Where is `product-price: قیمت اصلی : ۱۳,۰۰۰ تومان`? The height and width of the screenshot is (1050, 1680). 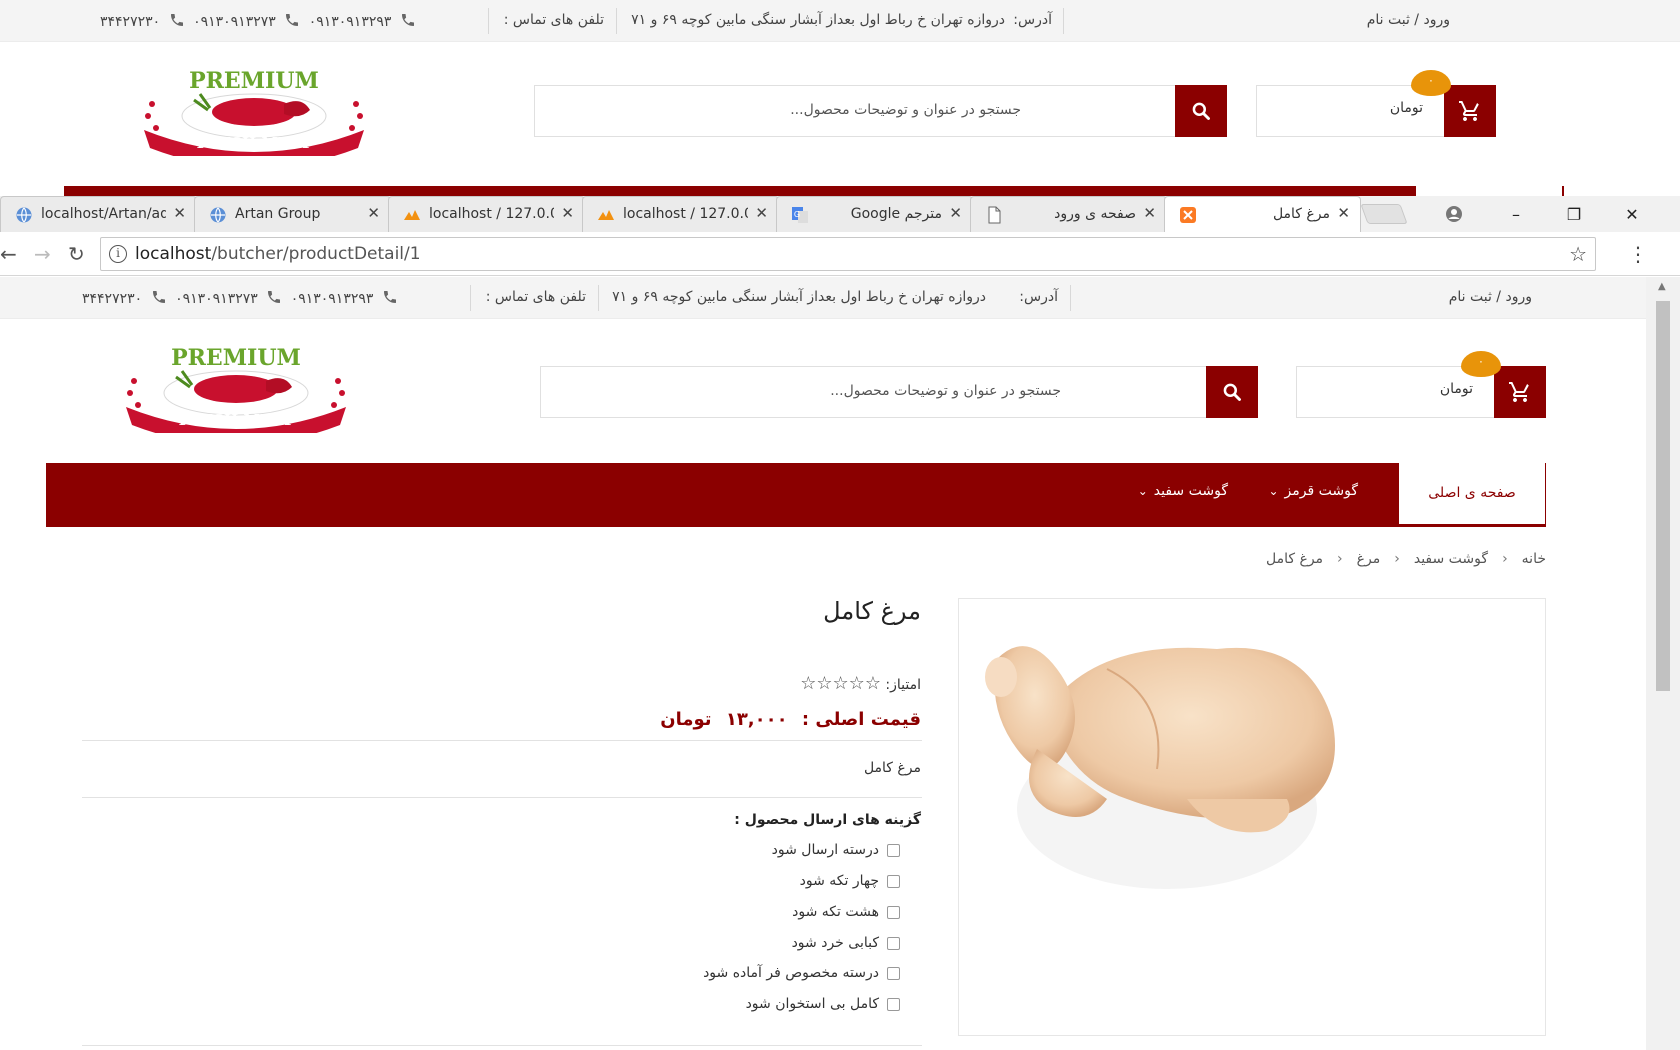
product-price: قیمت اصلی : ۱۳,۰۰۰ تومان is located at coordinates (790, 719).